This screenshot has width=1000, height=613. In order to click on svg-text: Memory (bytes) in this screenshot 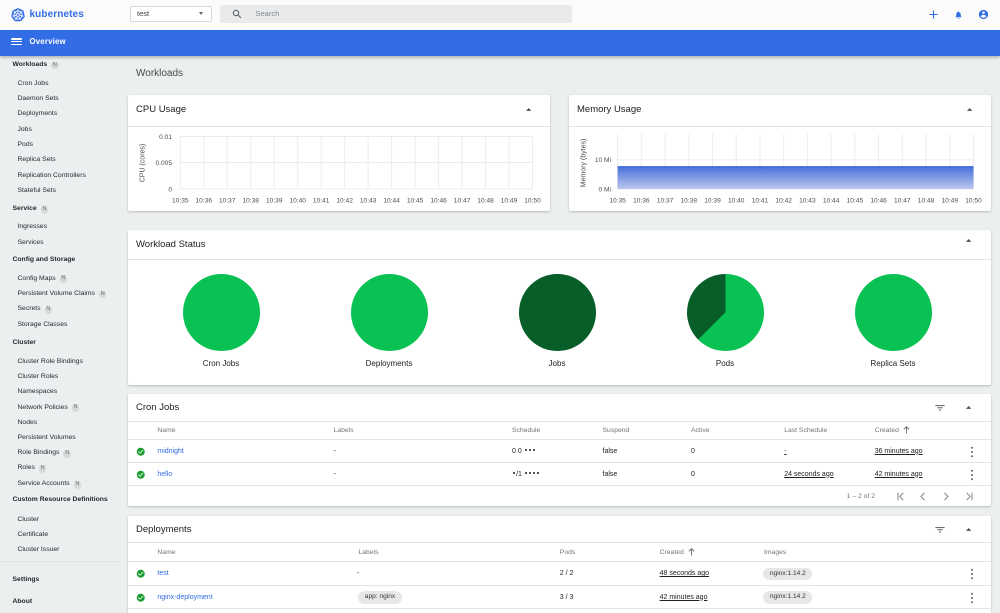, I will do `click(584, 162)`.